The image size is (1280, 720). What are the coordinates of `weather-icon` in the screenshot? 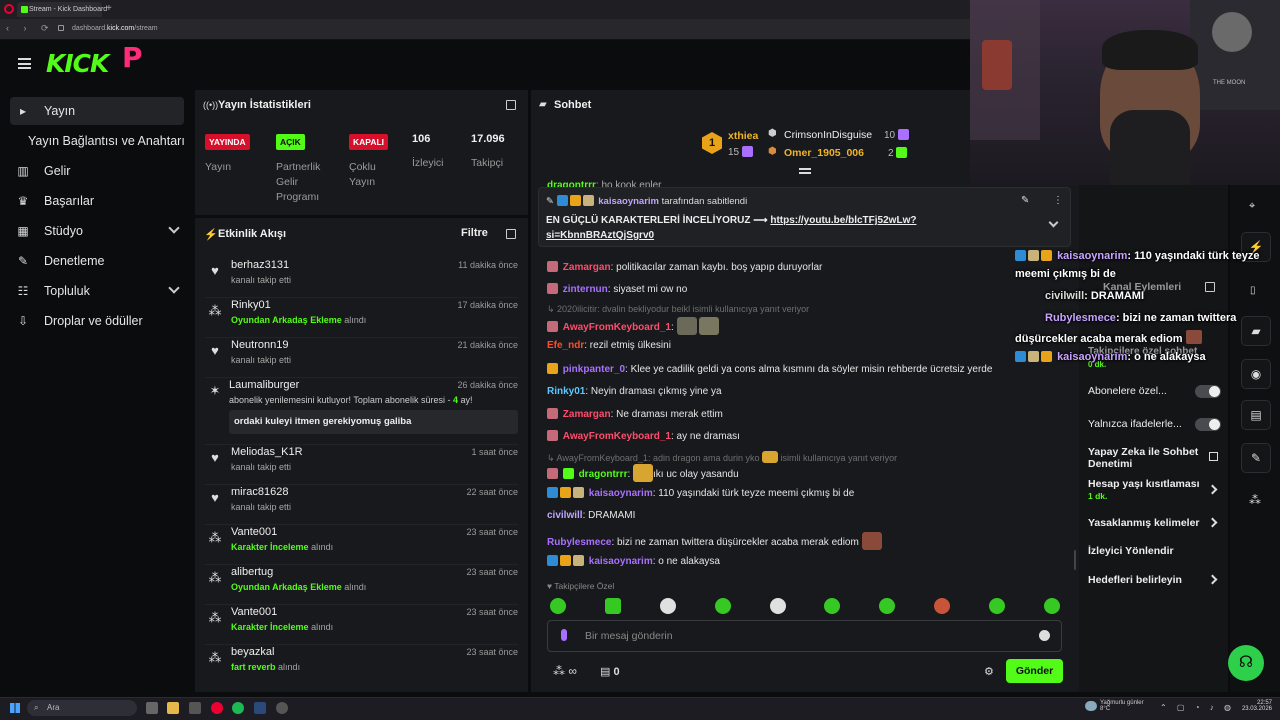 It's located at (1091, 706).